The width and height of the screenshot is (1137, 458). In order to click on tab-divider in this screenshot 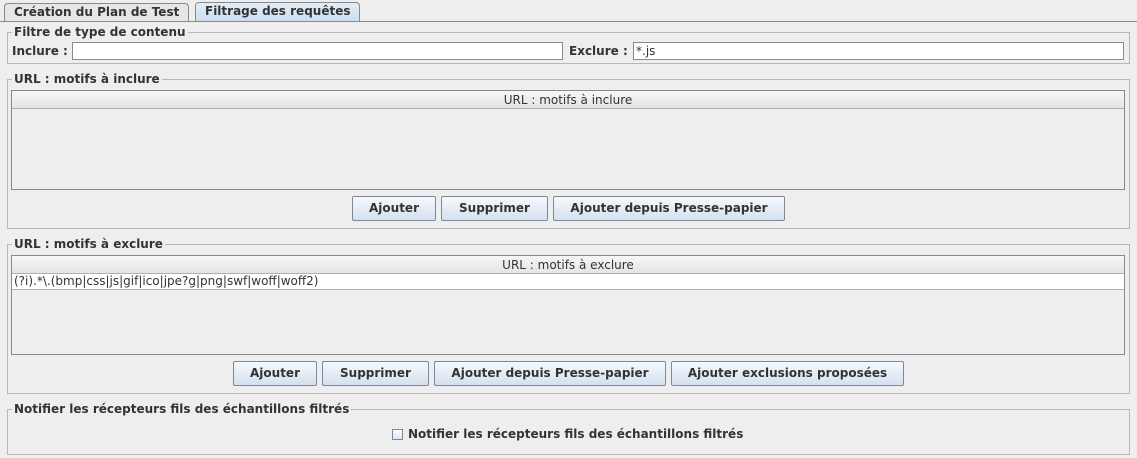, I will do `click(568, 21)`.